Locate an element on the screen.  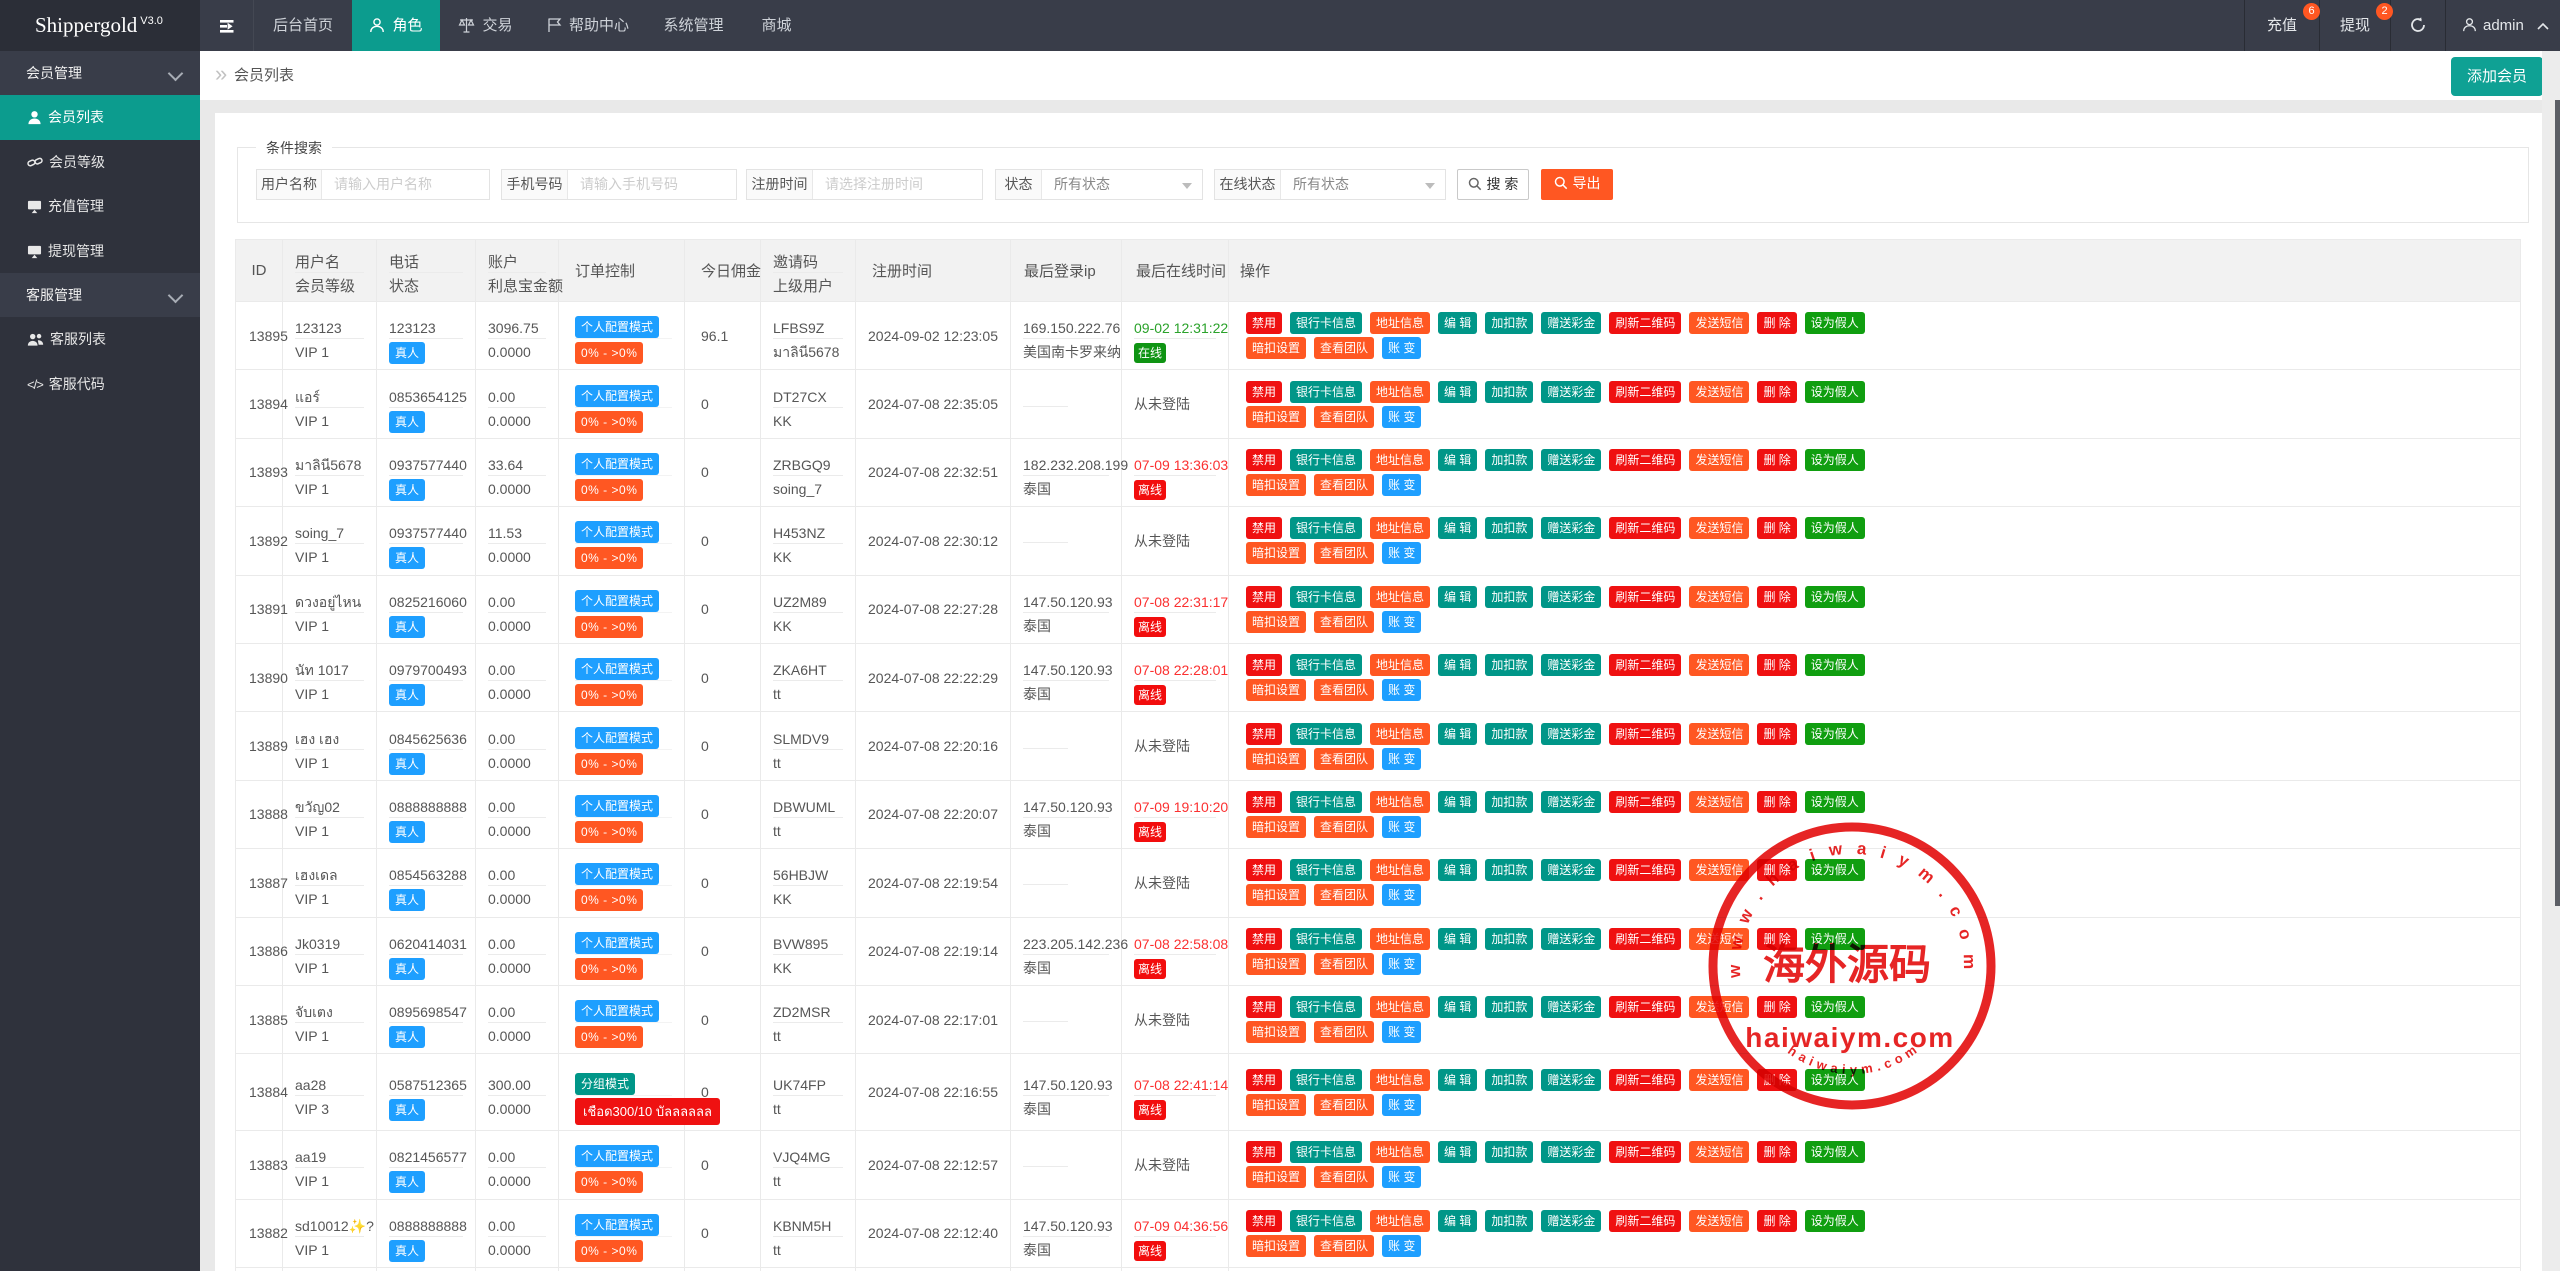
svg-text: 海外源码 is located at coordinates (1847, 964).